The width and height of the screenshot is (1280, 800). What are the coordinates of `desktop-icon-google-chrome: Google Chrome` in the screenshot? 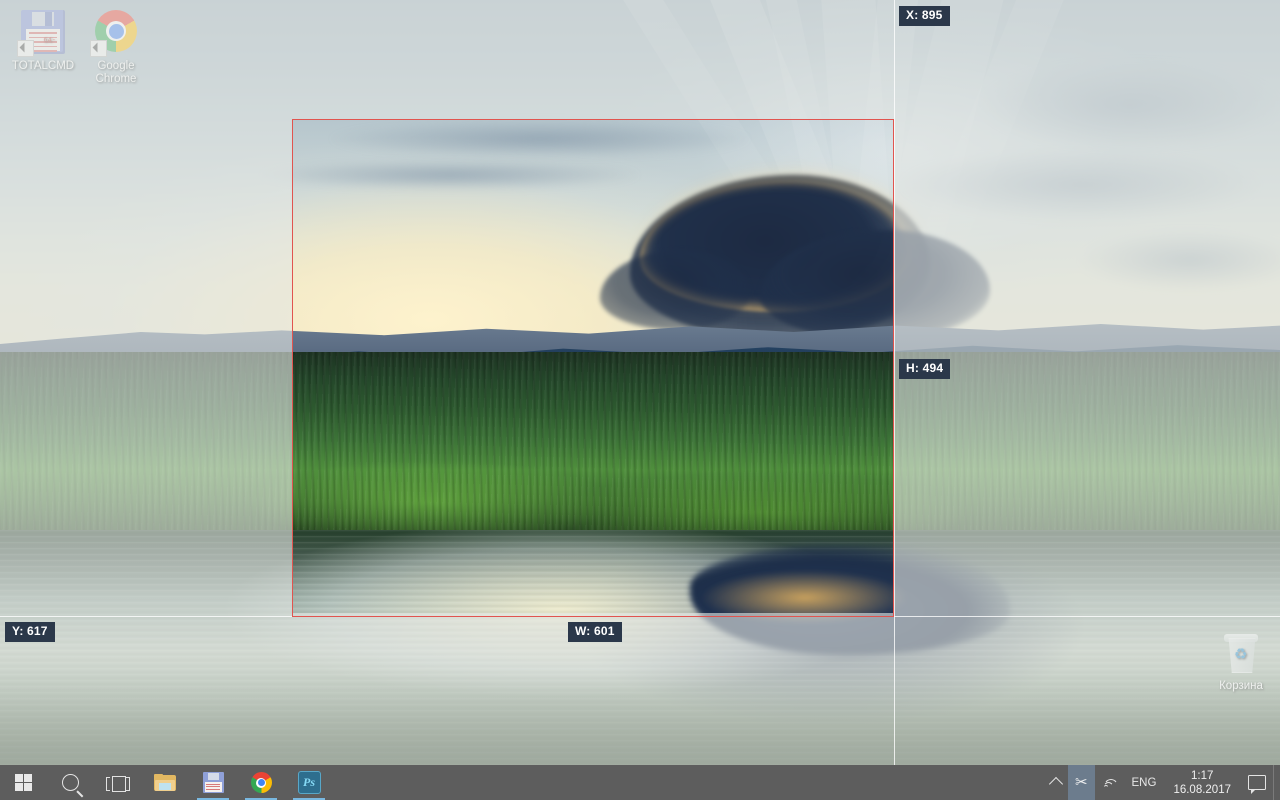 It's located at (116, 47).